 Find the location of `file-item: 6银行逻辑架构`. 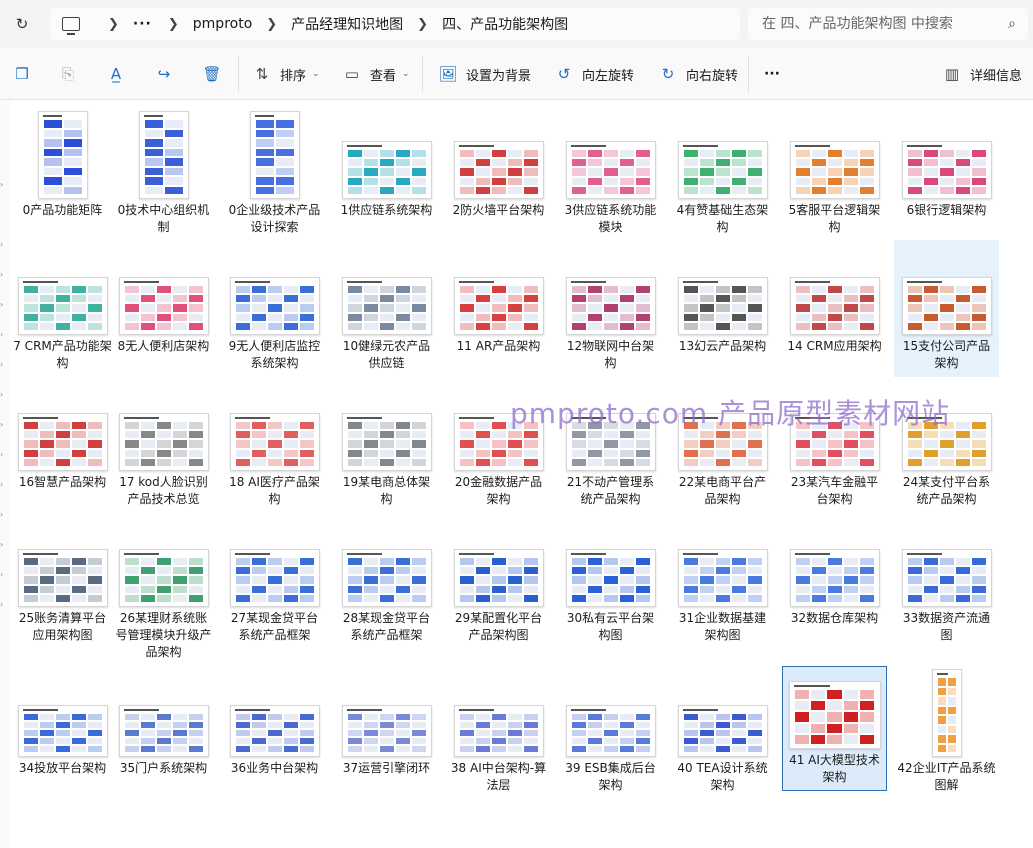

file-item: 6银行逻辑架构 is located at coordinates (946, 164).